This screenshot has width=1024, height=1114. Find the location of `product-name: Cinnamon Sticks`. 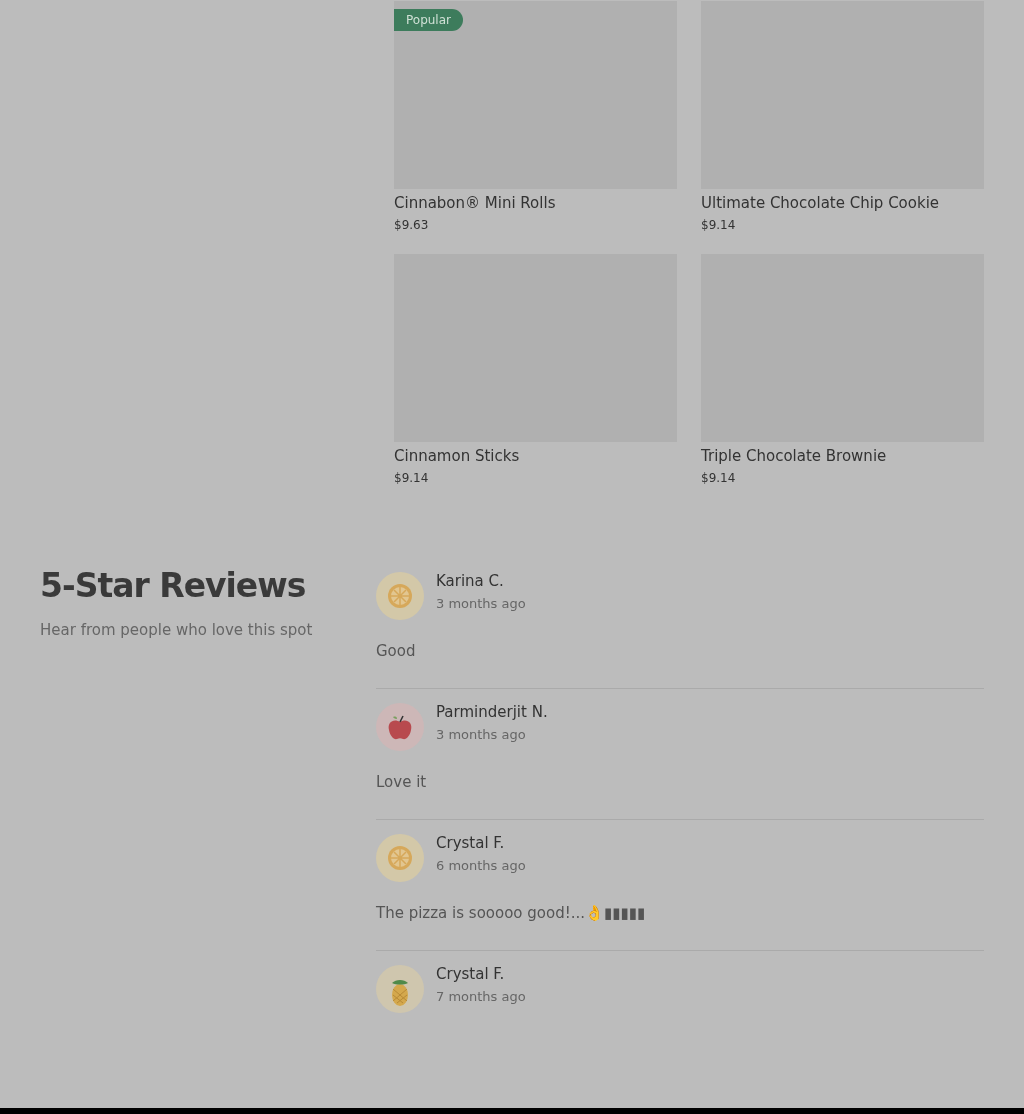

product-name: Cinnamon Sticks is located at coordinates (535, 456).